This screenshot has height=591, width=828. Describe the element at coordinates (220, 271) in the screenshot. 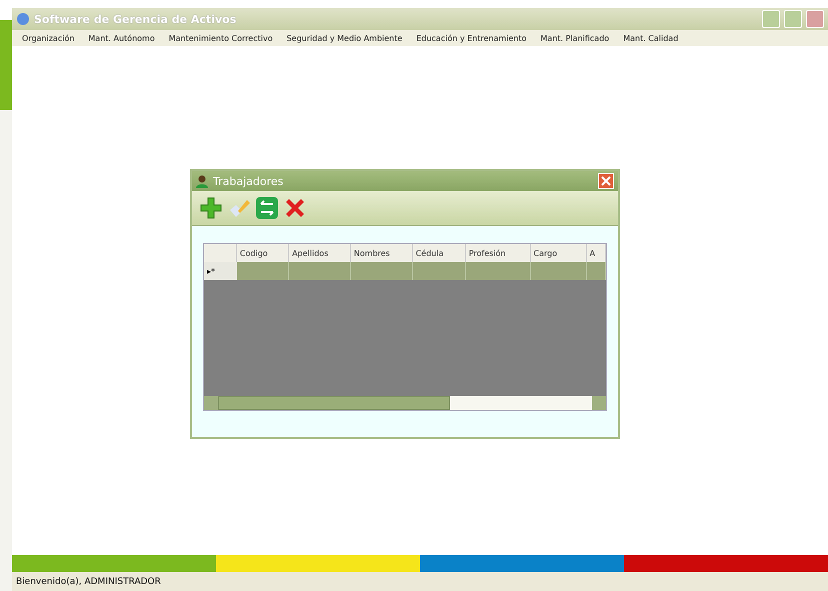

I see `row-marker: ▸*` at that location.